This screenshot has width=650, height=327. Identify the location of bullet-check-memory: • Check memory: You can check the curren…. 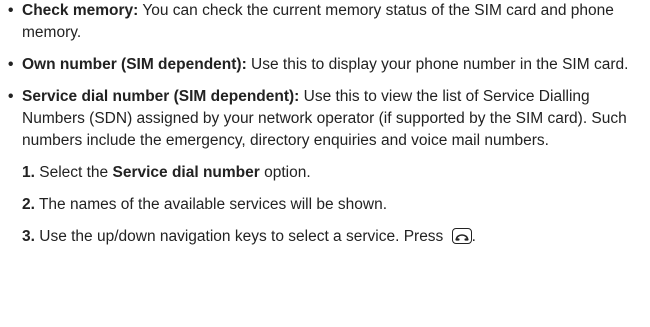
(325, 22).